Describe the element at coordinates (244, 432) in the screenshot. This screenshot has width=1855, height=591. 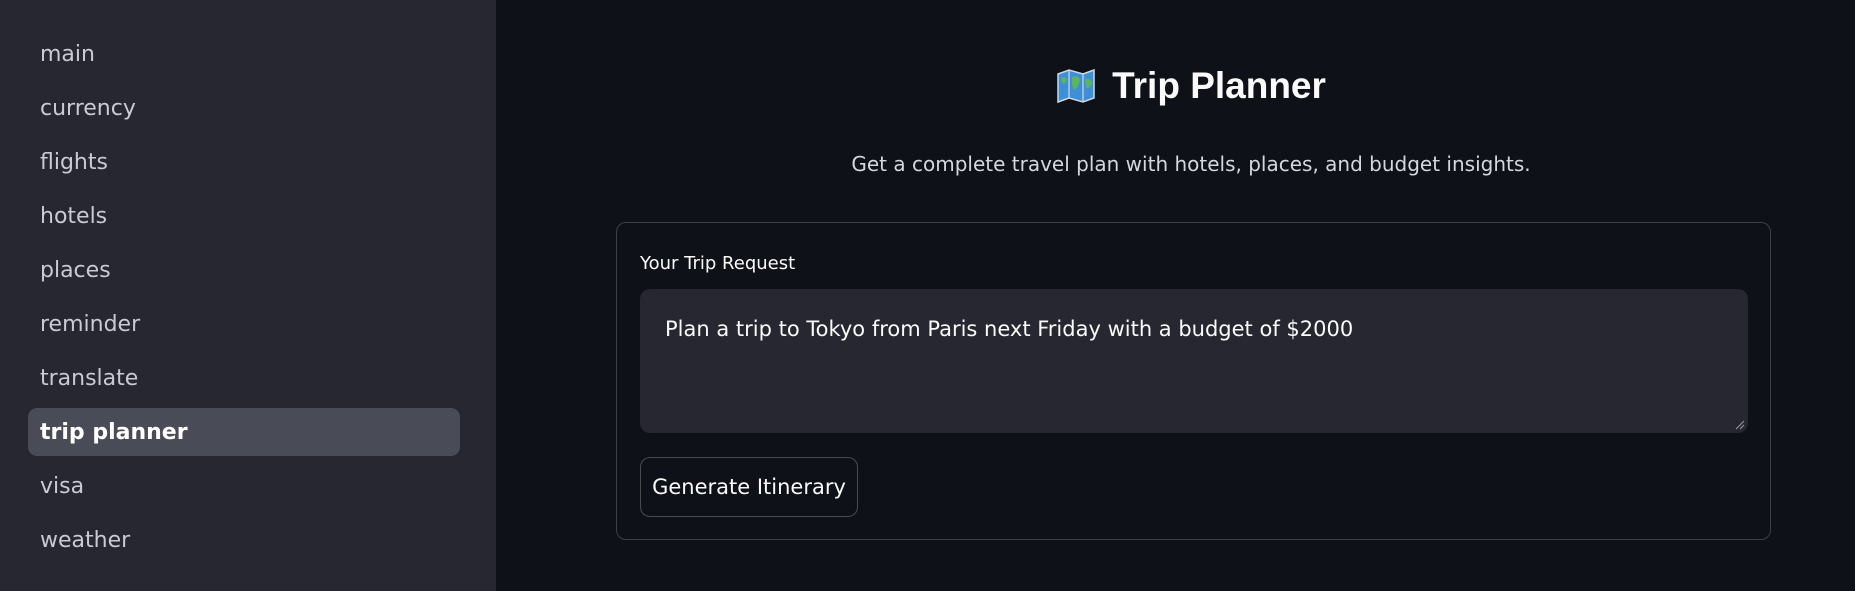
I see `sidebar-item-trip-planner: trip planner` at that location.